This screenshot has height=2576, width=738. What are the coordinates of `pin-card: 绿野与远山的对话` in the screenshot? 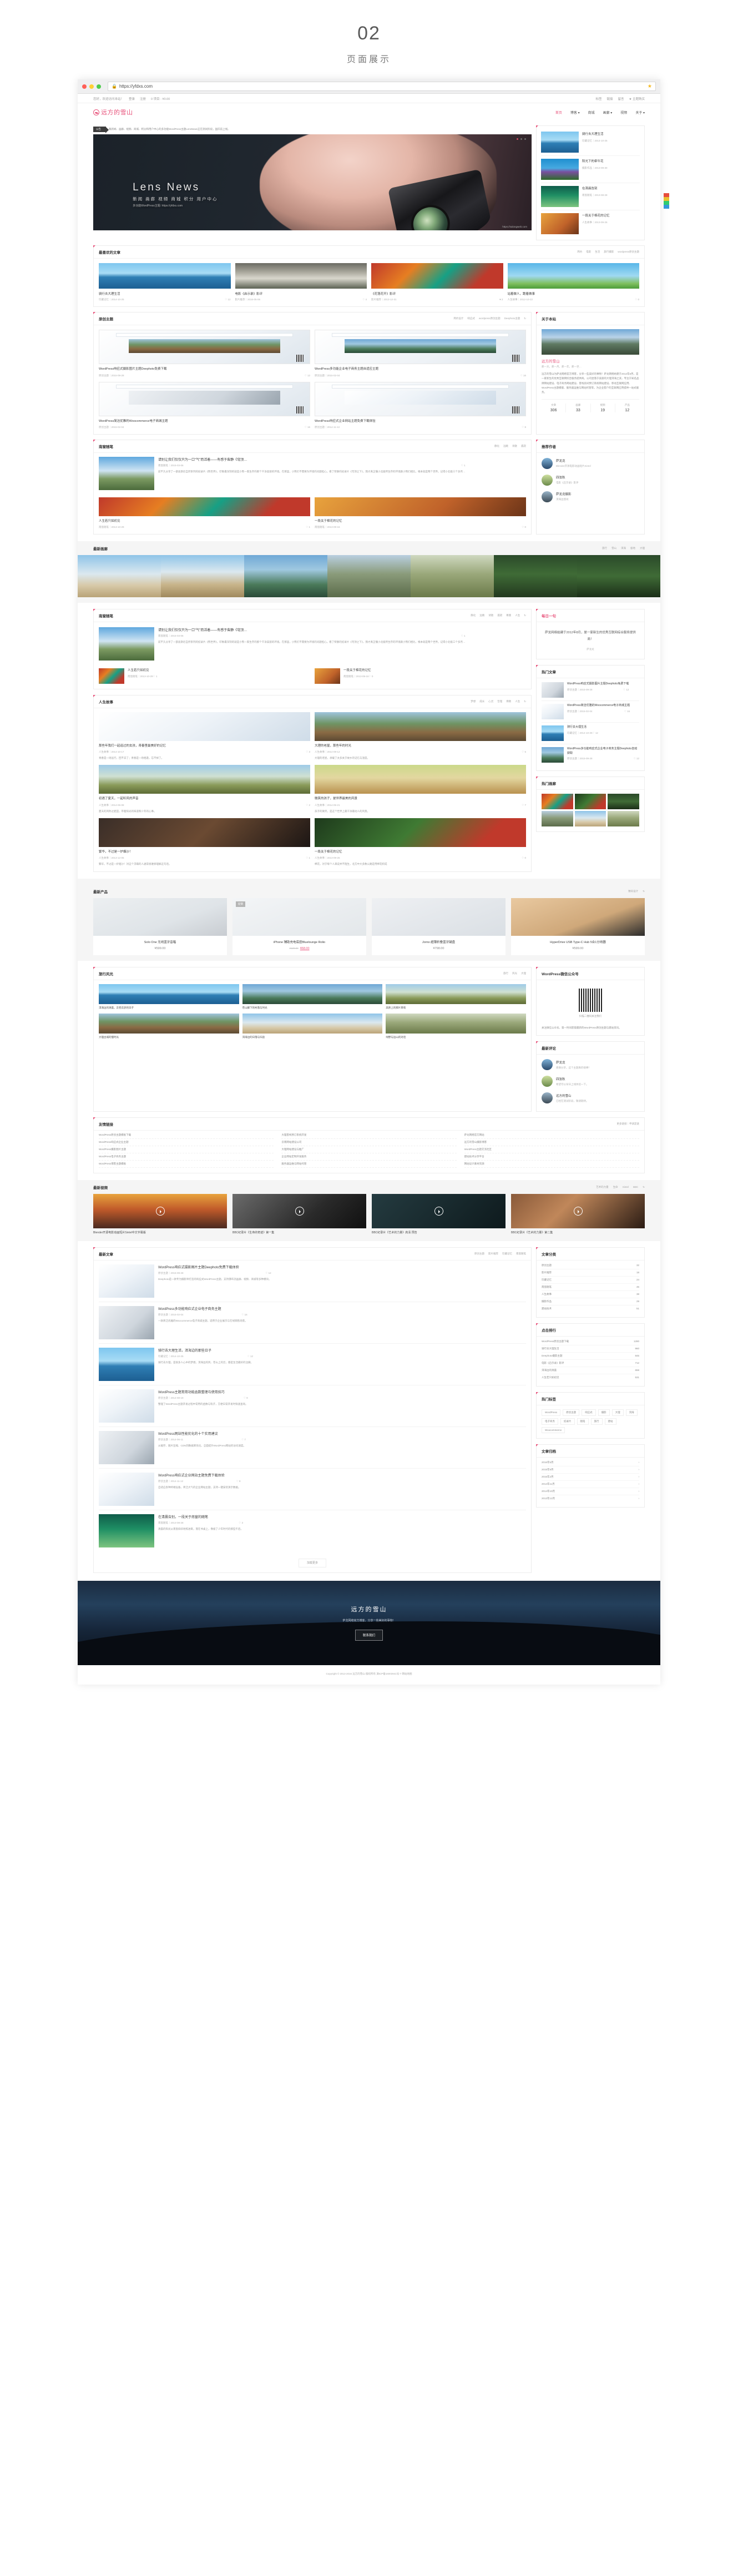 It's located at (456, 1026).